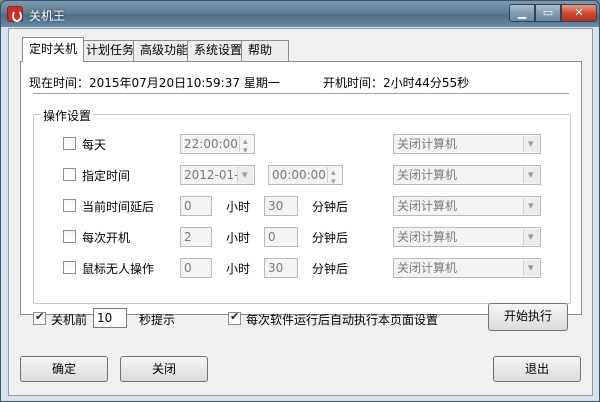 The height and width of the screenshot is (402, 600). Describe the element at coordinates (537, 369) in the screenshot. I see `exit-button: 退出` at that location.